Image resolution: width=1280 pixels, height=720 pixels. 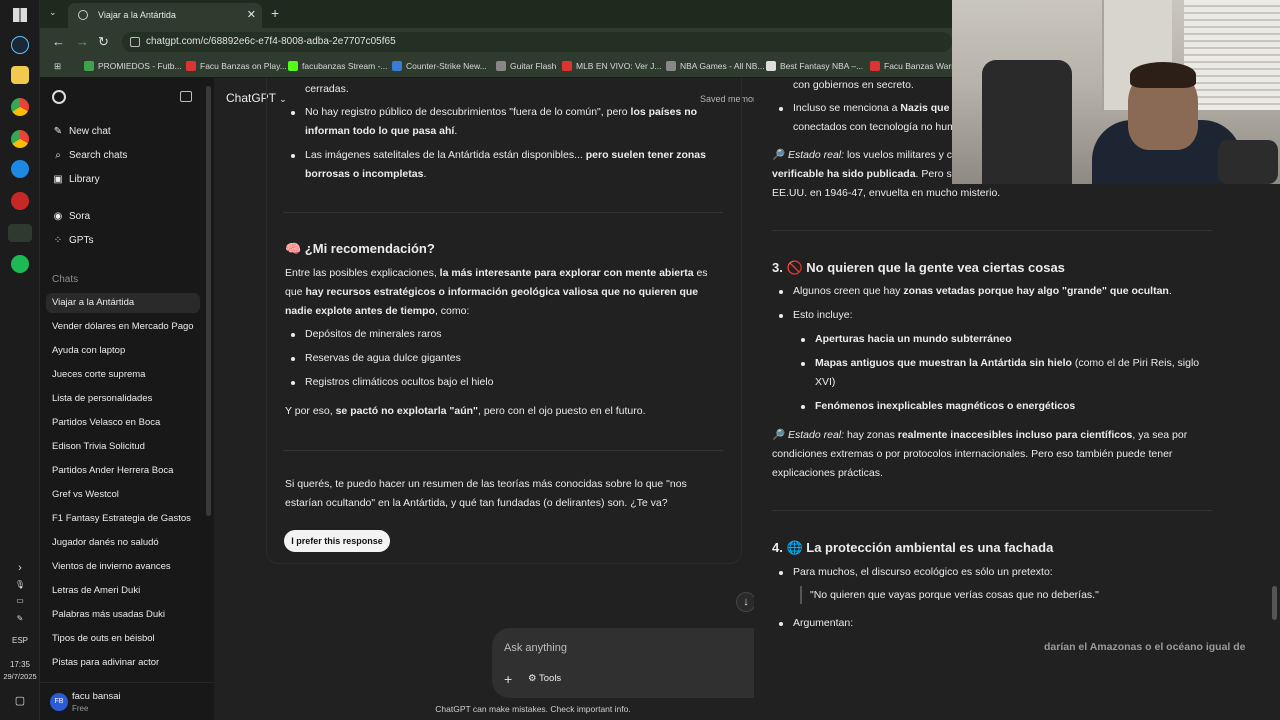 What do you see at coordinates (20, 233) in the screenshot?
I see `chrome-active-icon` at bounding box center [20, 233].